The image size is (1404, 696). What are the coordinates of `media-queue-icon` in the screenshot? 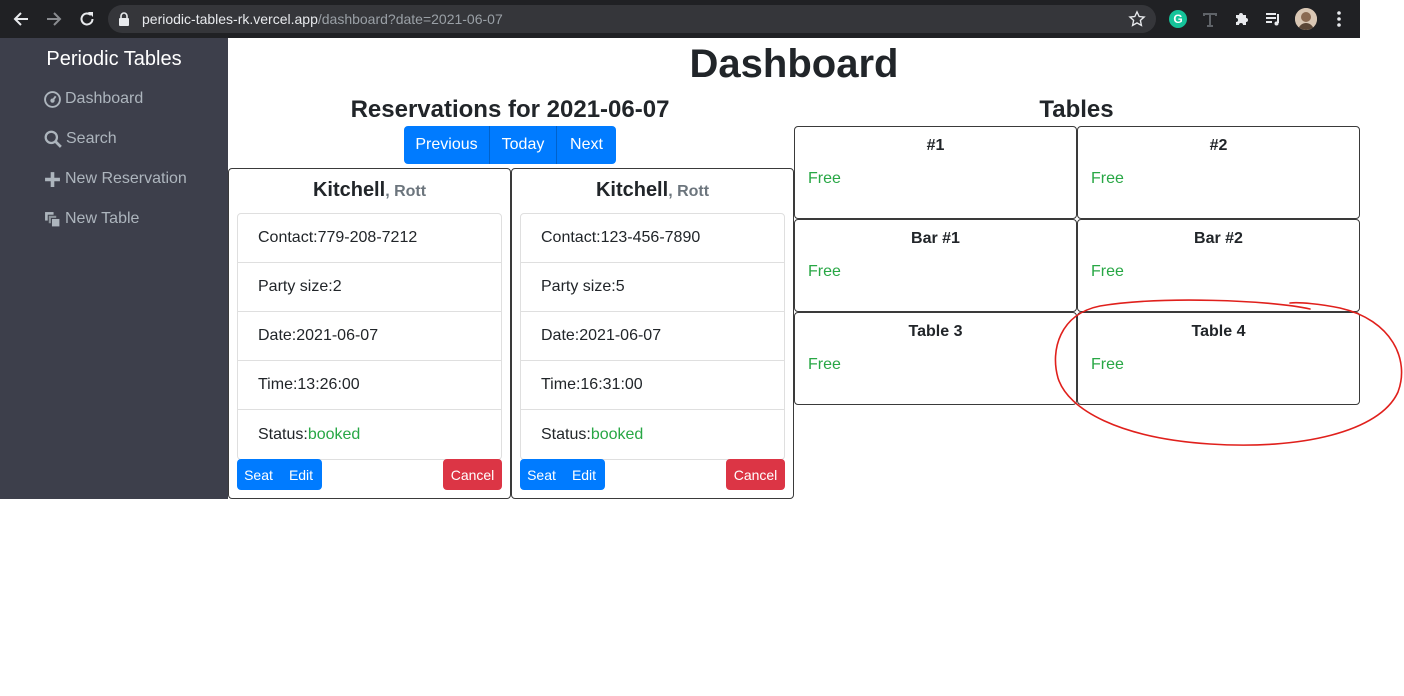 It's located at (1273, 19).